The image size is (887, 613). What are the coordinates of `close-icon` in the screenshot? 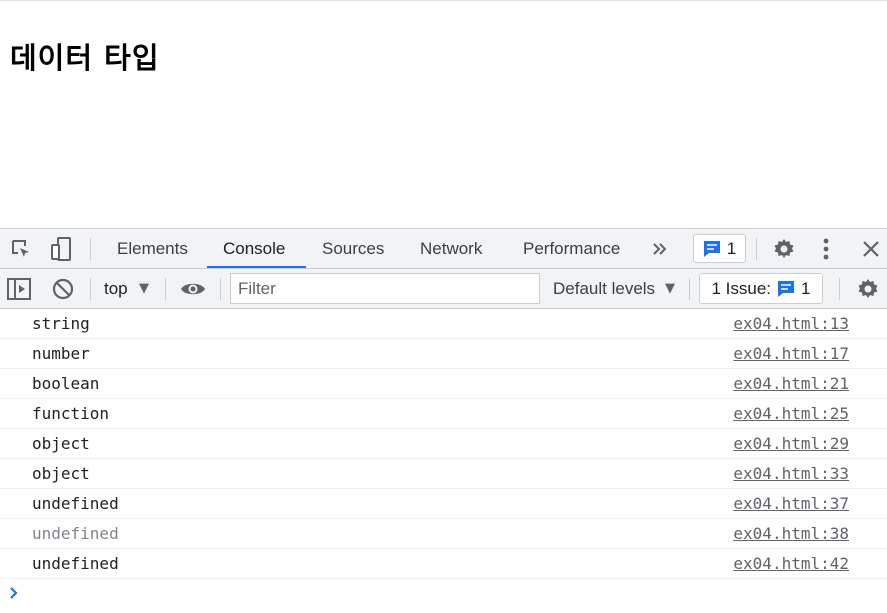 It's located at (871, 249).